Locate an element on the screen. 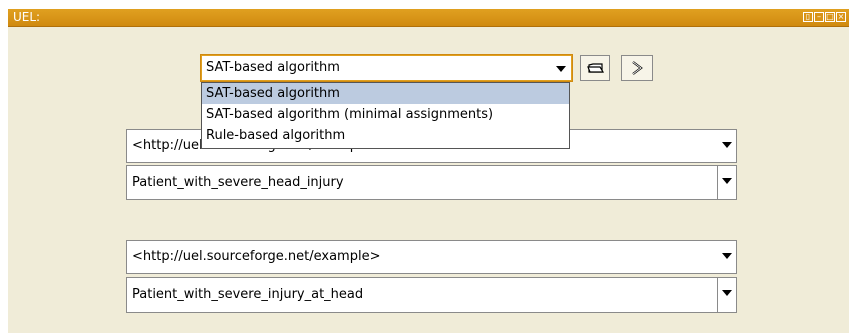 The image size is (849, 333). dropdown-option: Rule-based algorithm is located at coordinates (385, 135).